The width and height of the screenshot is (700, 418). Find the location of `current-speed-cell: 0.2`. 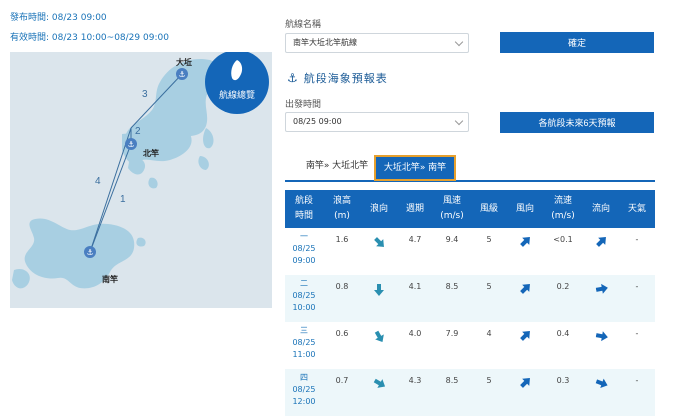

current-speed-cell: 0.2 is located at coordinates (563, 298).